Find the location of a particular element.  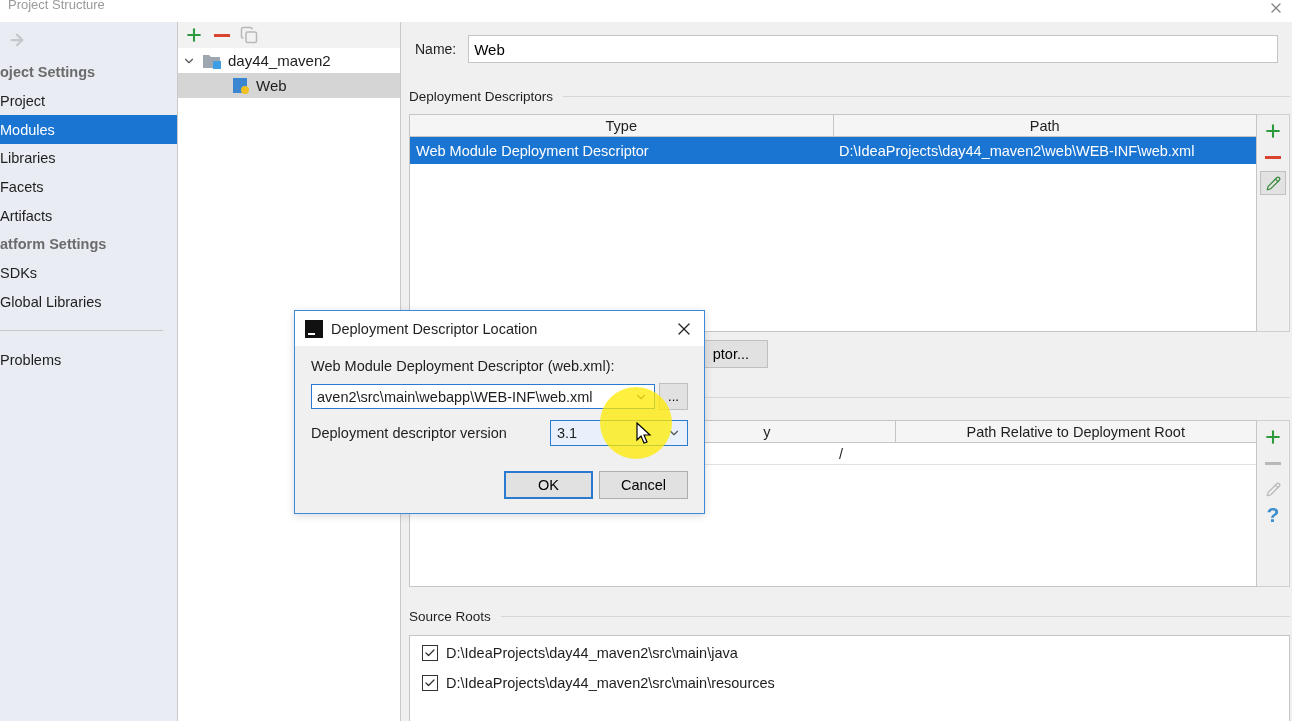

copy-icon is located at coordinates (249, 35).